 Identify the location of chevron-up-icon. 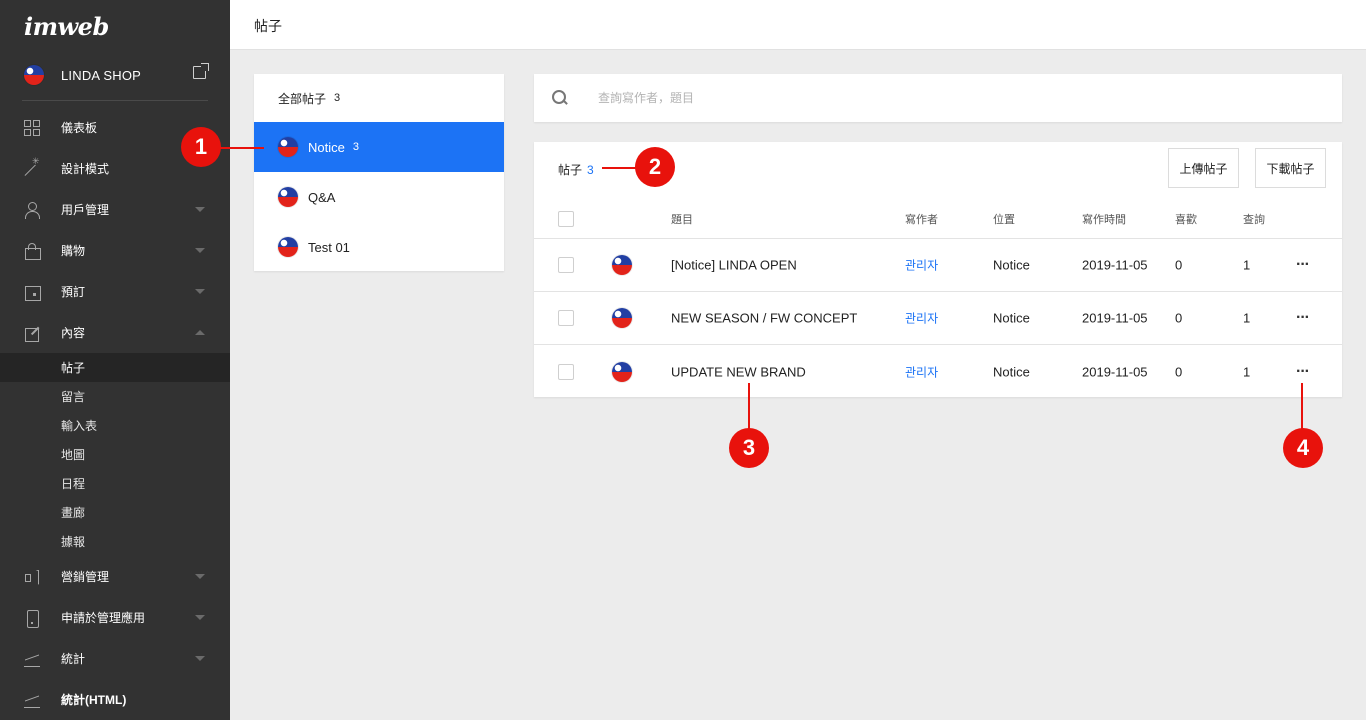
(200, 332).